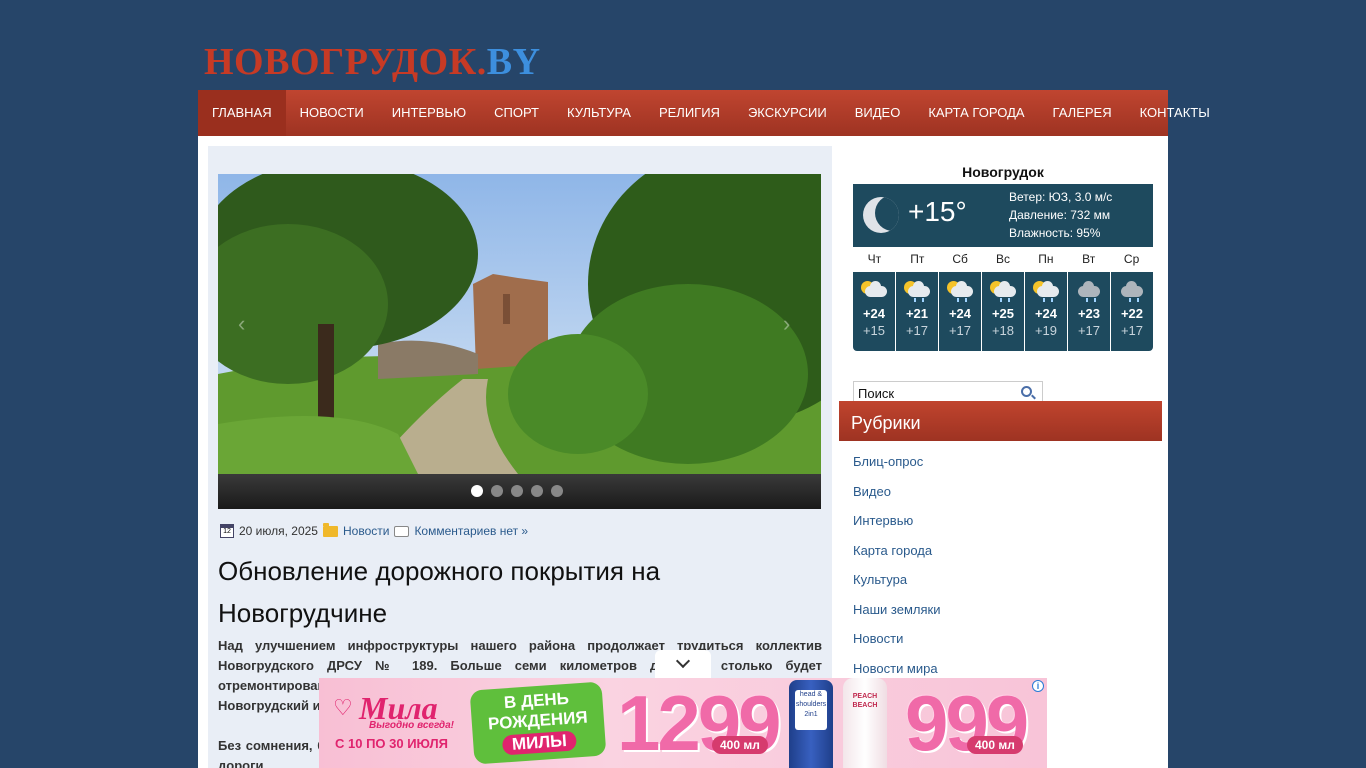  Describe the element at coordinates (896, 610) in the screenshot. I see `rubric-link: Наши земляки` at that location.